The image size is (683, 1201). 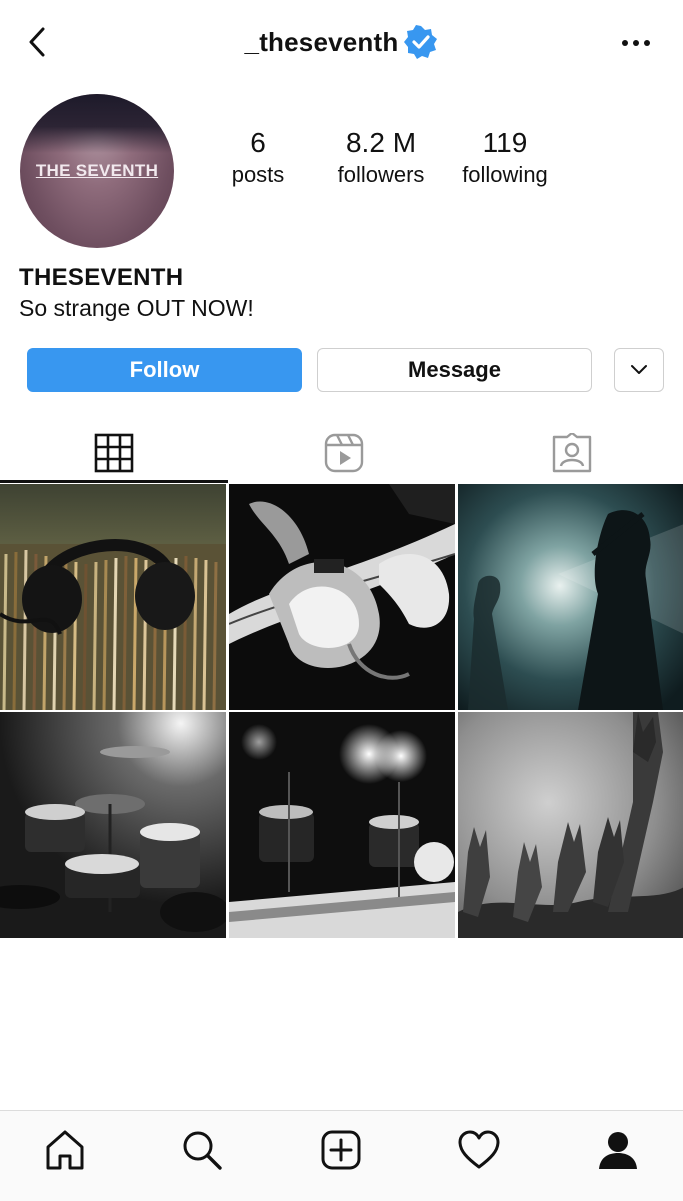 I want to click on post-image-guitarist, so click(x=342, y=597).